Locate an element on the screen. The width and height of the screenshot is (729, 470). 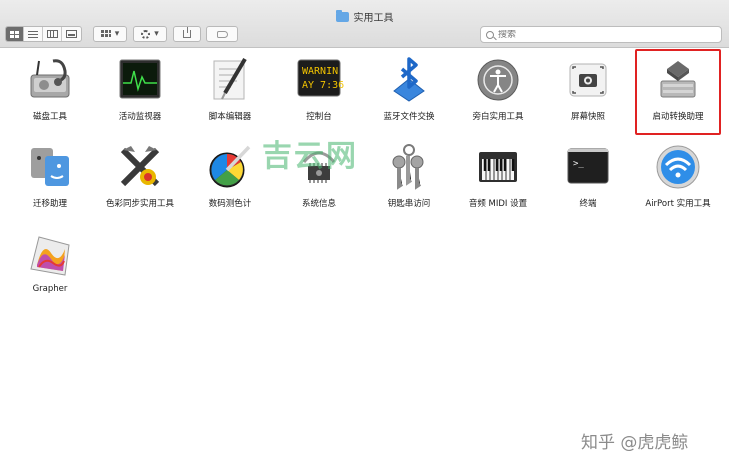
app-item-script-editor: 脚本编辑器 is located at coordinates (230, 88).